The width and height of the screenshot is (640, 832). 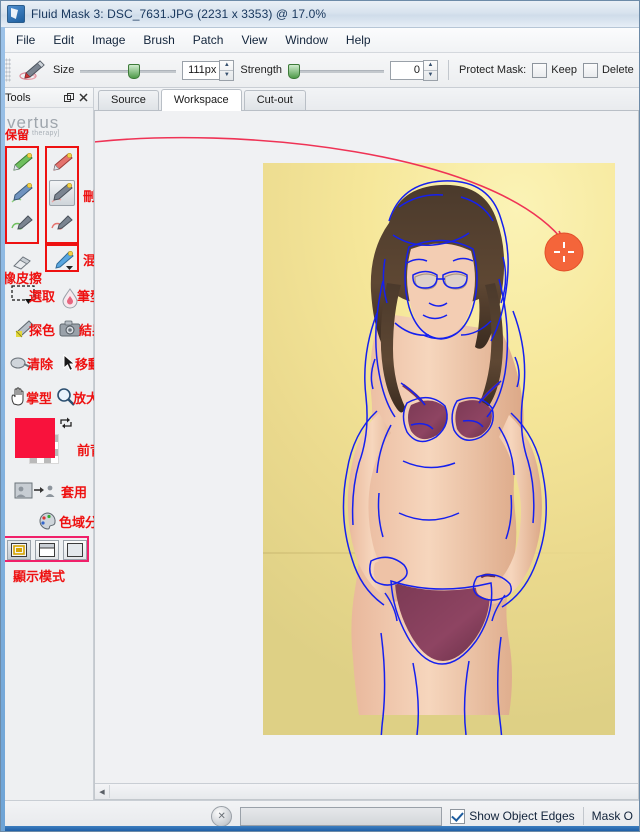 I want to click on foreground-color-swatch, so click(x=35, y=438).